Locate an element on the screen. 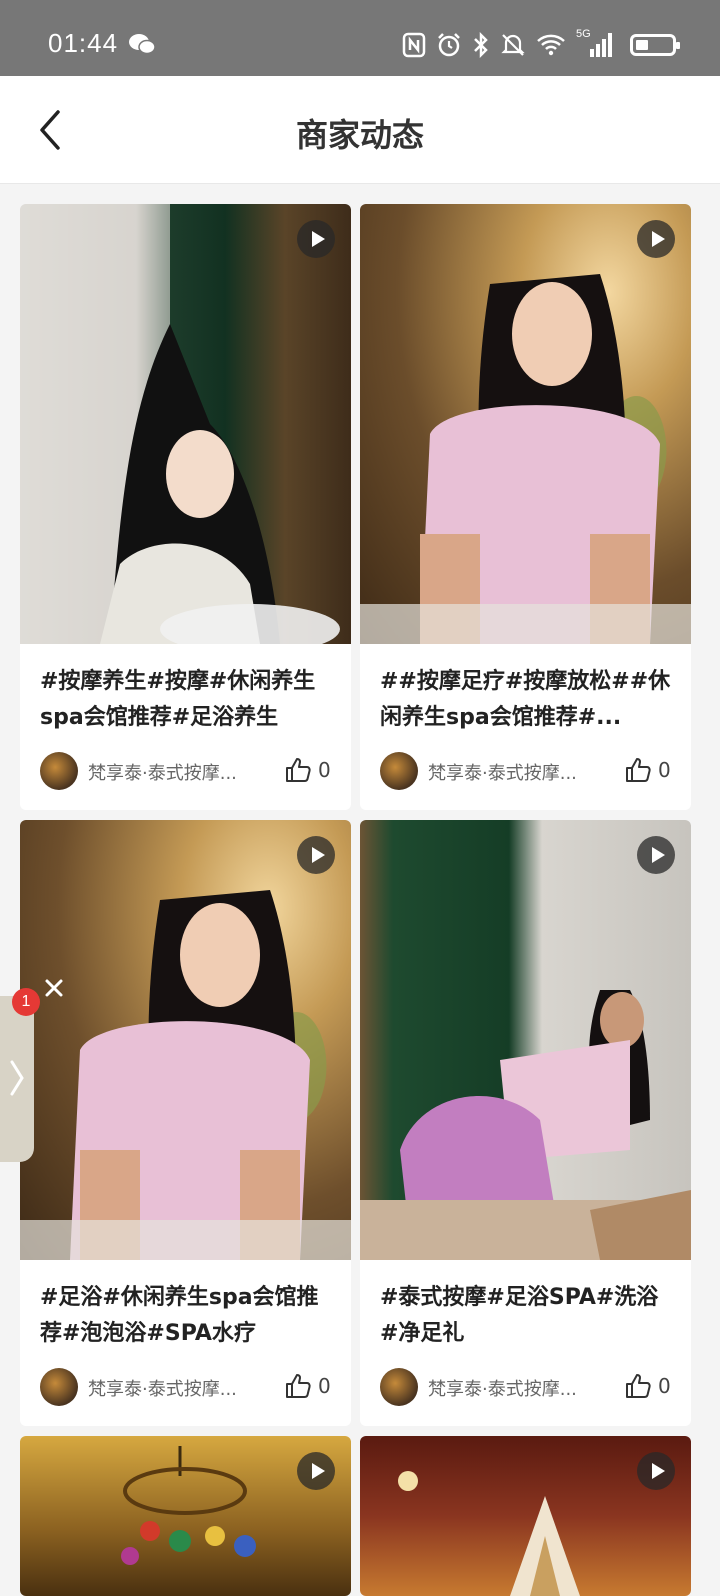 The image size is (720, 1596). bluetooth-icon is located at coordinates (481, 45).